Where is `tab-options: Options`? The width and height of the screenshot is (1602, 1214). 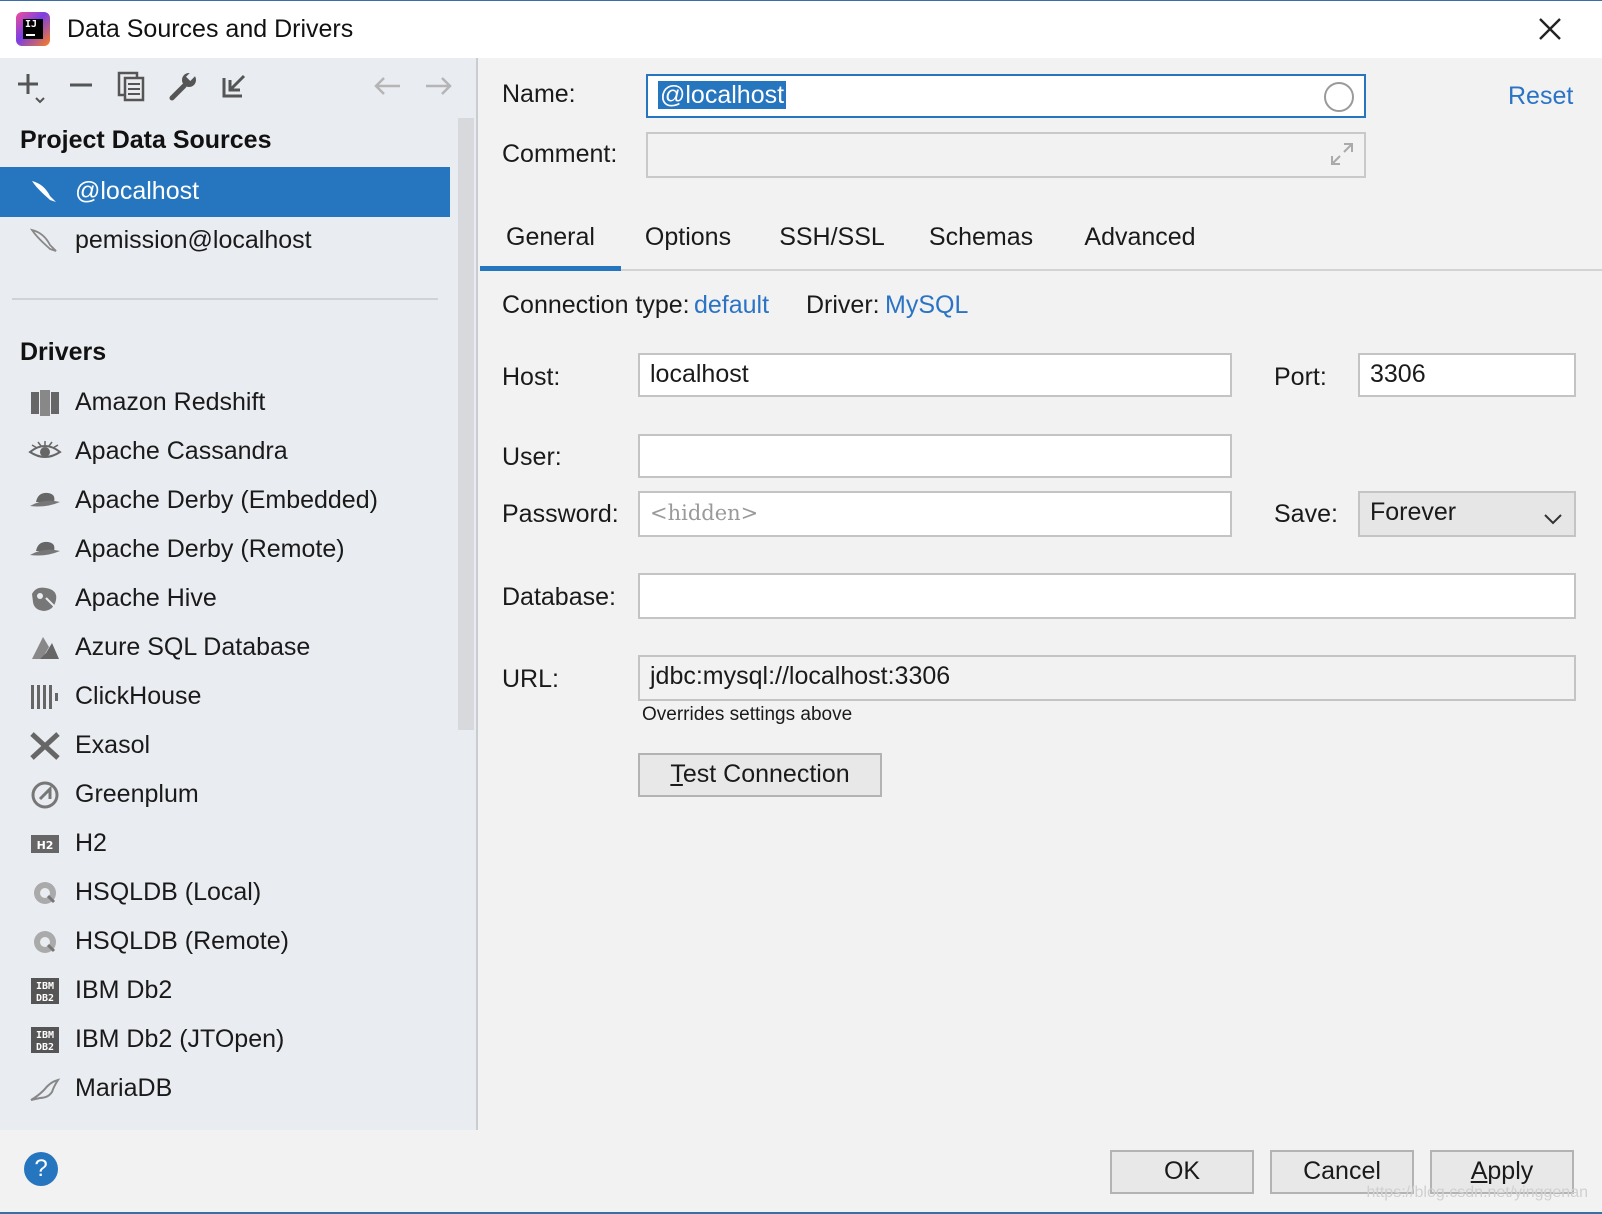
tab-options: Options is located at coordinates (688, 242).